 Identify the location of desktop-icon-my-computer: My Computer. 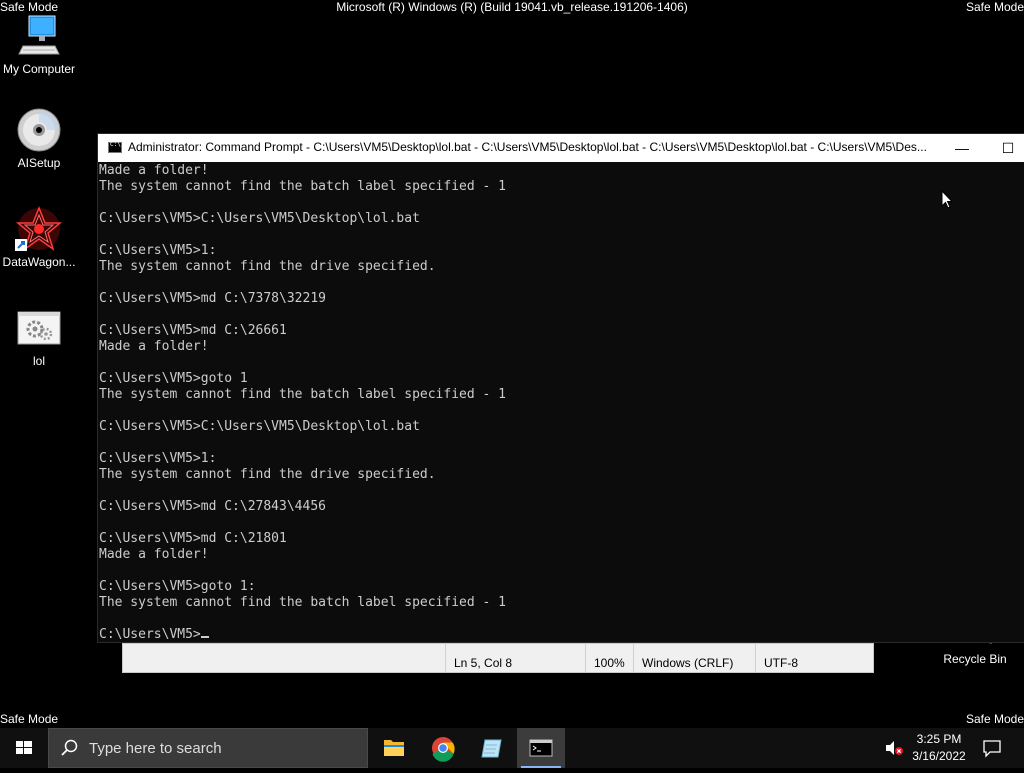
(39, 44).